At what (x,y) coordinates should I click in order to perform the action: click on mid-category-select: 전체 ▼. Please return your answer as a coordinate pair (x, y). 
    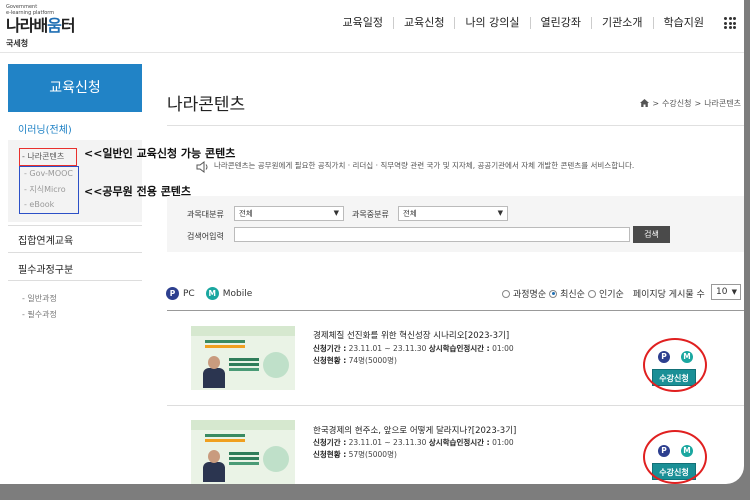
    Looking at the image, I should click on (453, 213).